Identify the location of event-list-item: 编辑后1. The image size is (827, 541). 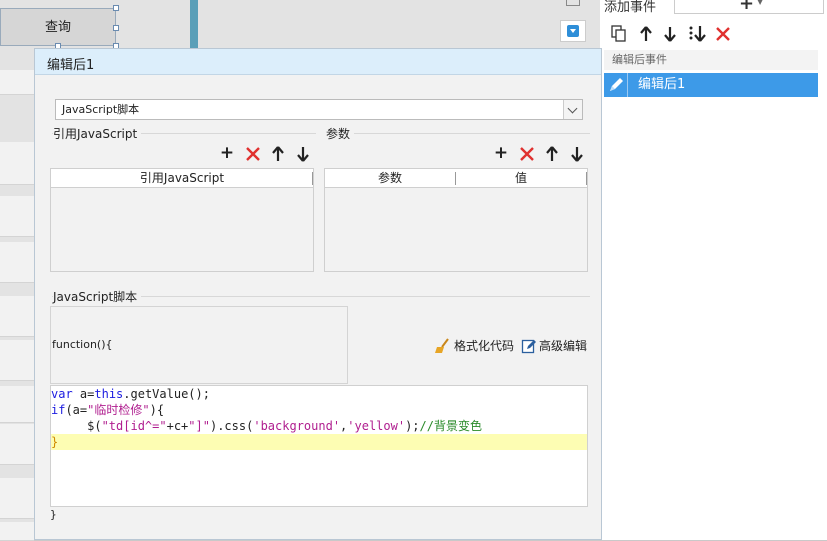
(711, 85).